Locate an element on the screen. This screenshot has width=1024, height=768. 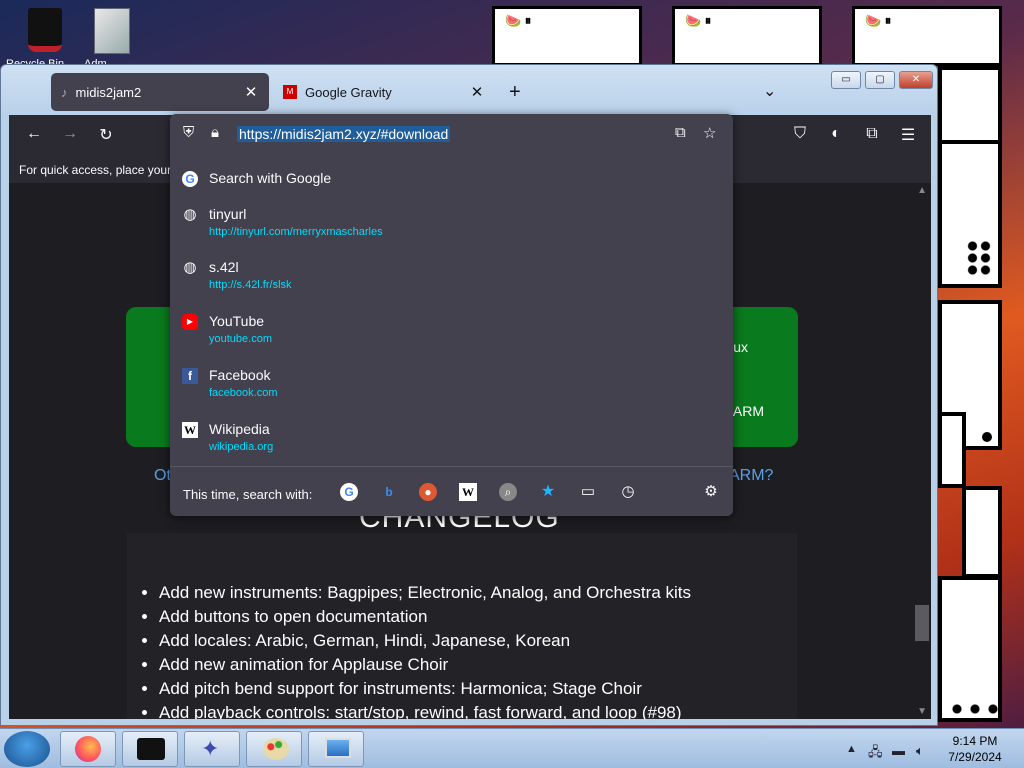
clock-date: 7/29/2024 is located at coordinates (975, 757).